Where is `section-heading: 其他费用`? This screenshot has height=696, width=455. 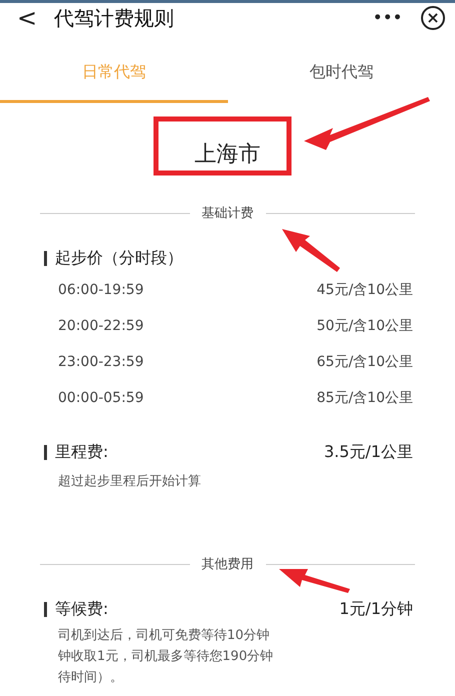 section-heading: 其他费用 is located at coordinates (228, 564).